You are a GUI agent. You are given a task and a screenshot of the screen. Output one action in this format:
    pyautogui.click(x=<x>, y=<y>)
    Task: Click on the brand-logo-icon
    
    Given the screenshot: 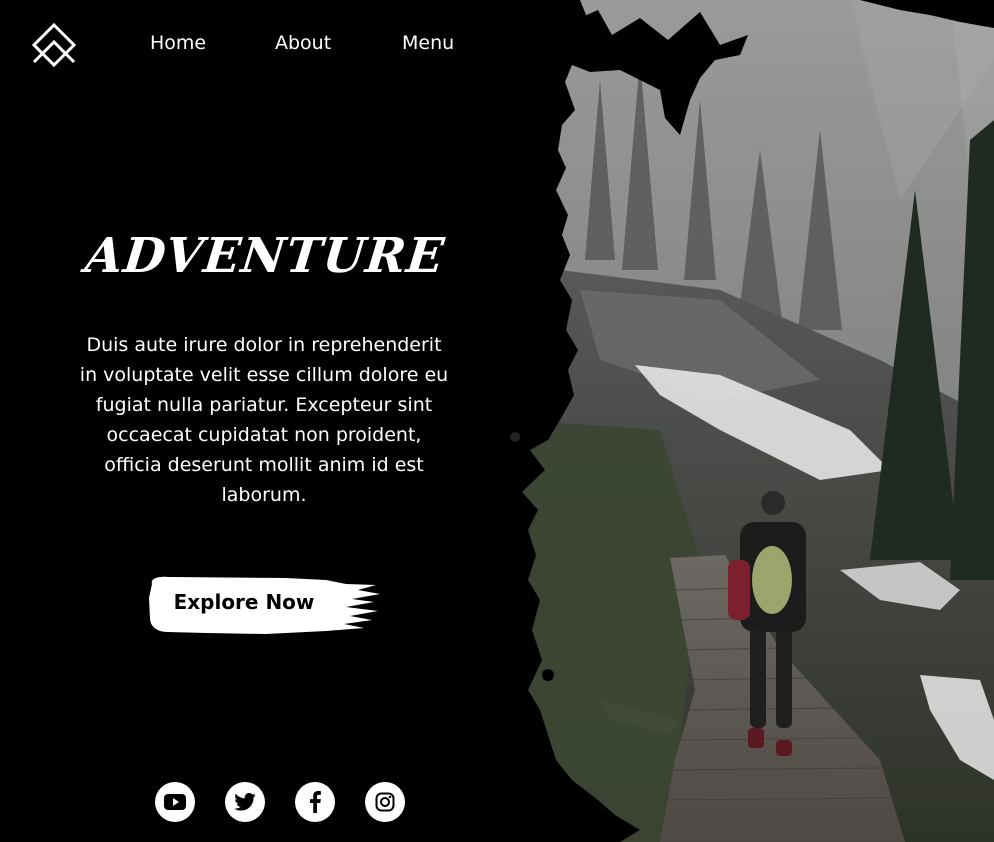 What is the action you would take?
    pyautogui.click(x=54, y=45)
    